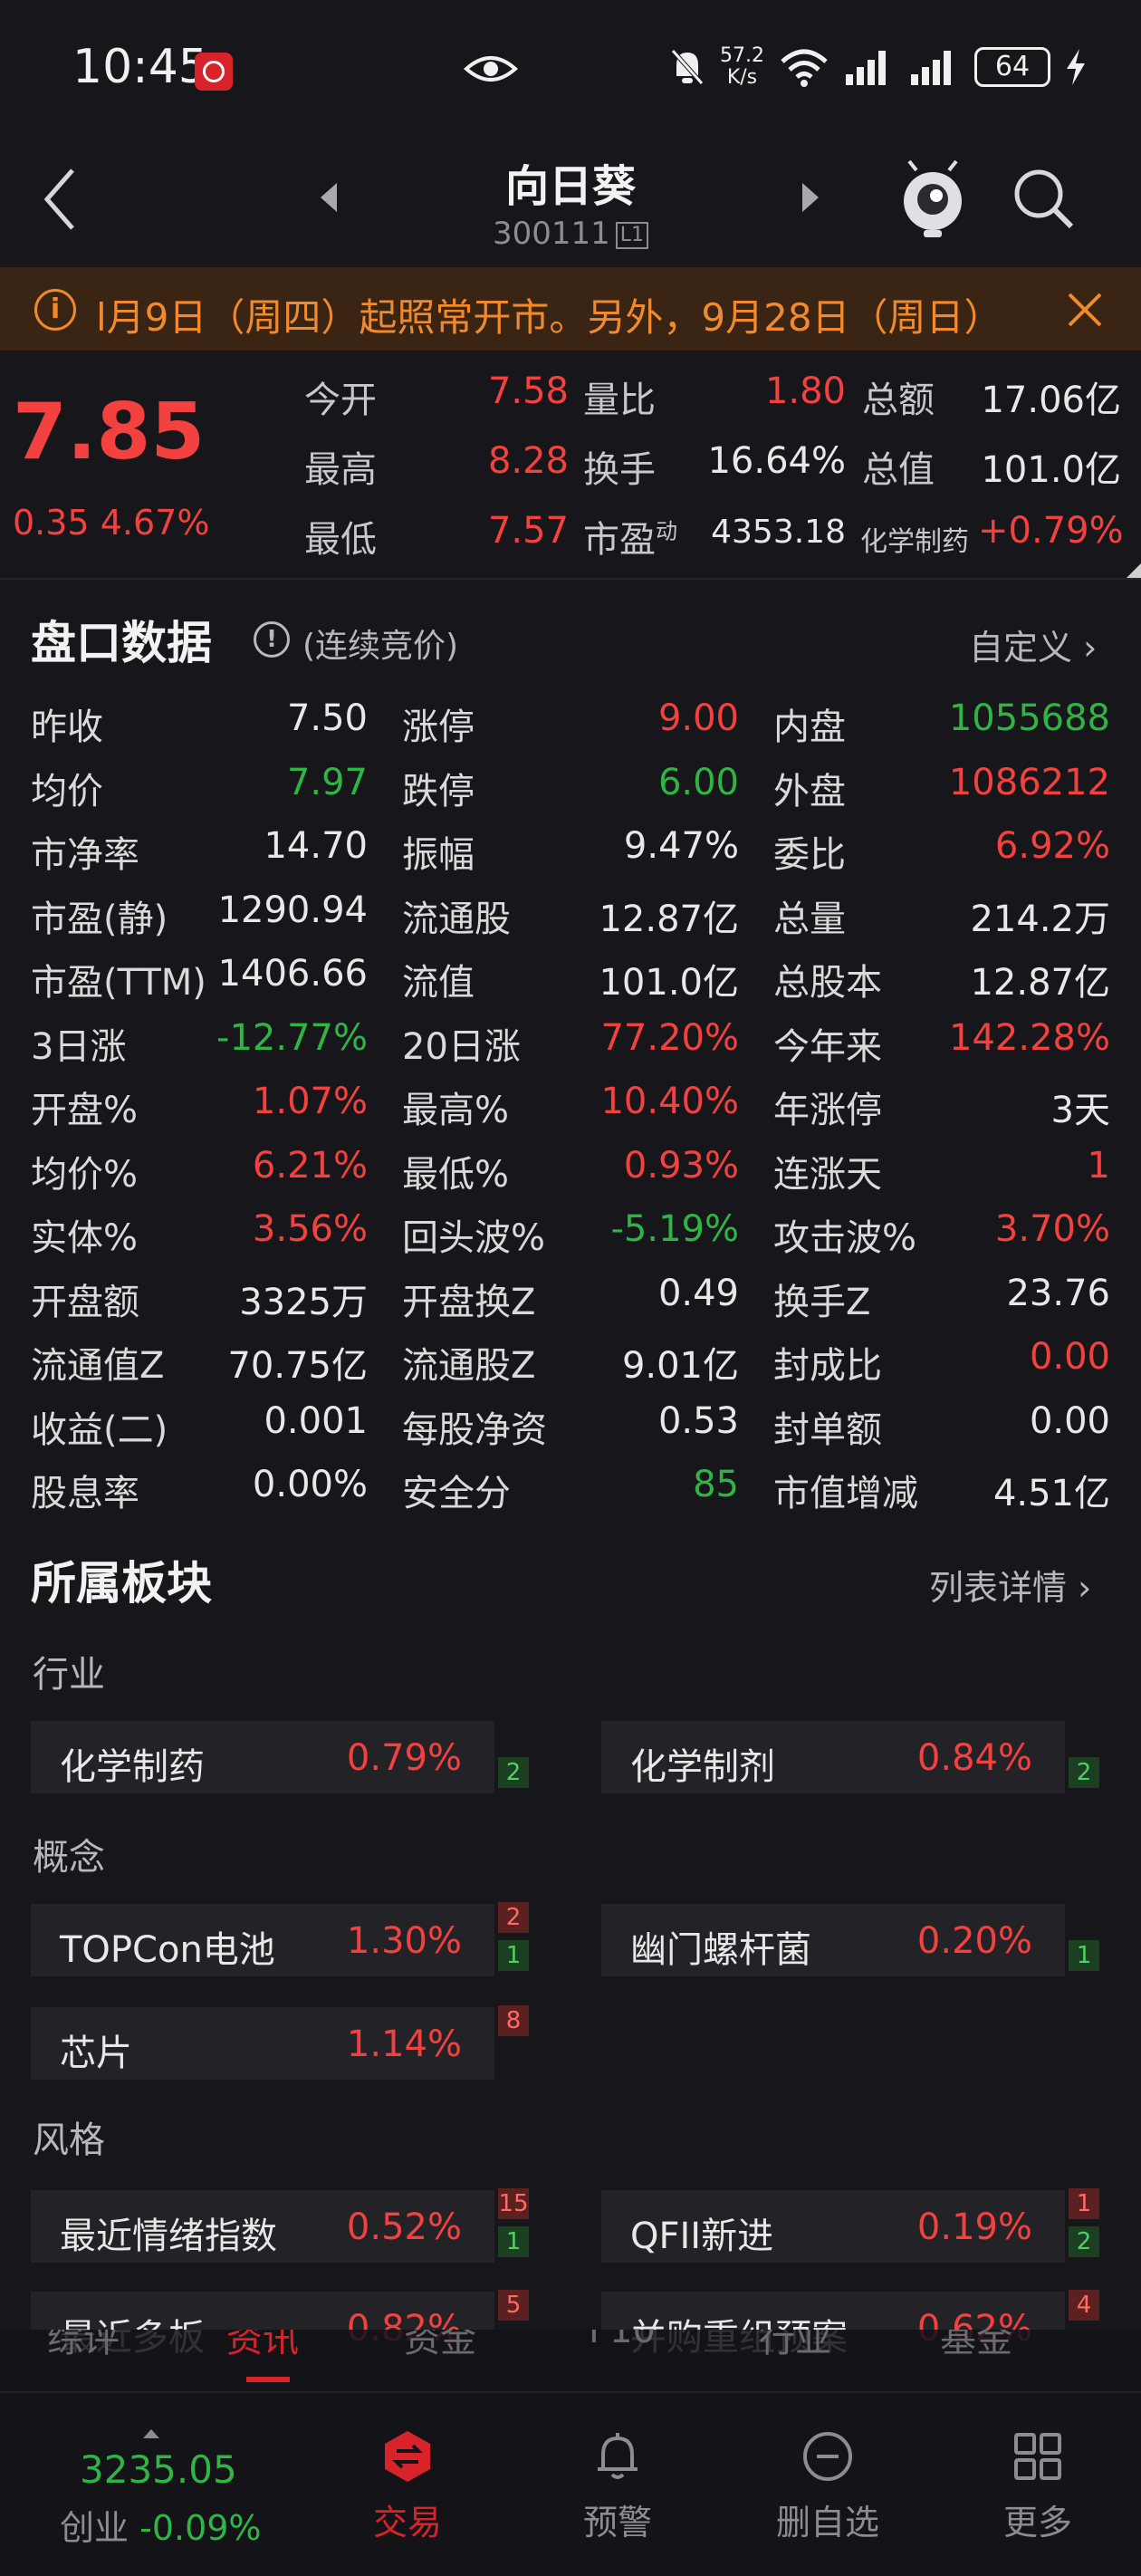 The width and height of the screenshot is (1141, 2576). What do you see at coordinates (263, 1757) in the screenshot?
I see `sector-chip: 化学制药 0.79%` at bounding box center [263, 1757].